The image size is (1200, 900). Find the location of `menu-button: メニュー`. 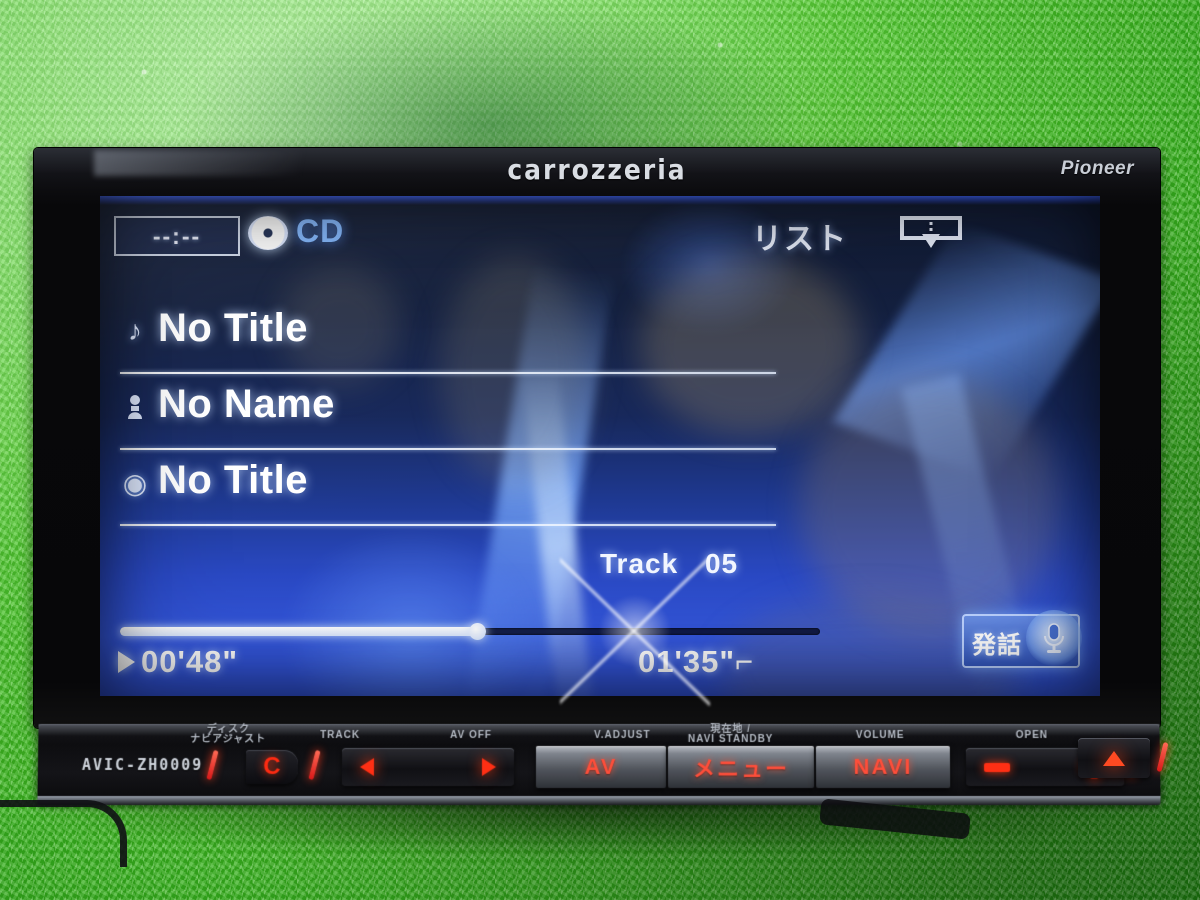

menu-button: メニュー is located at coordinates (741, 767).